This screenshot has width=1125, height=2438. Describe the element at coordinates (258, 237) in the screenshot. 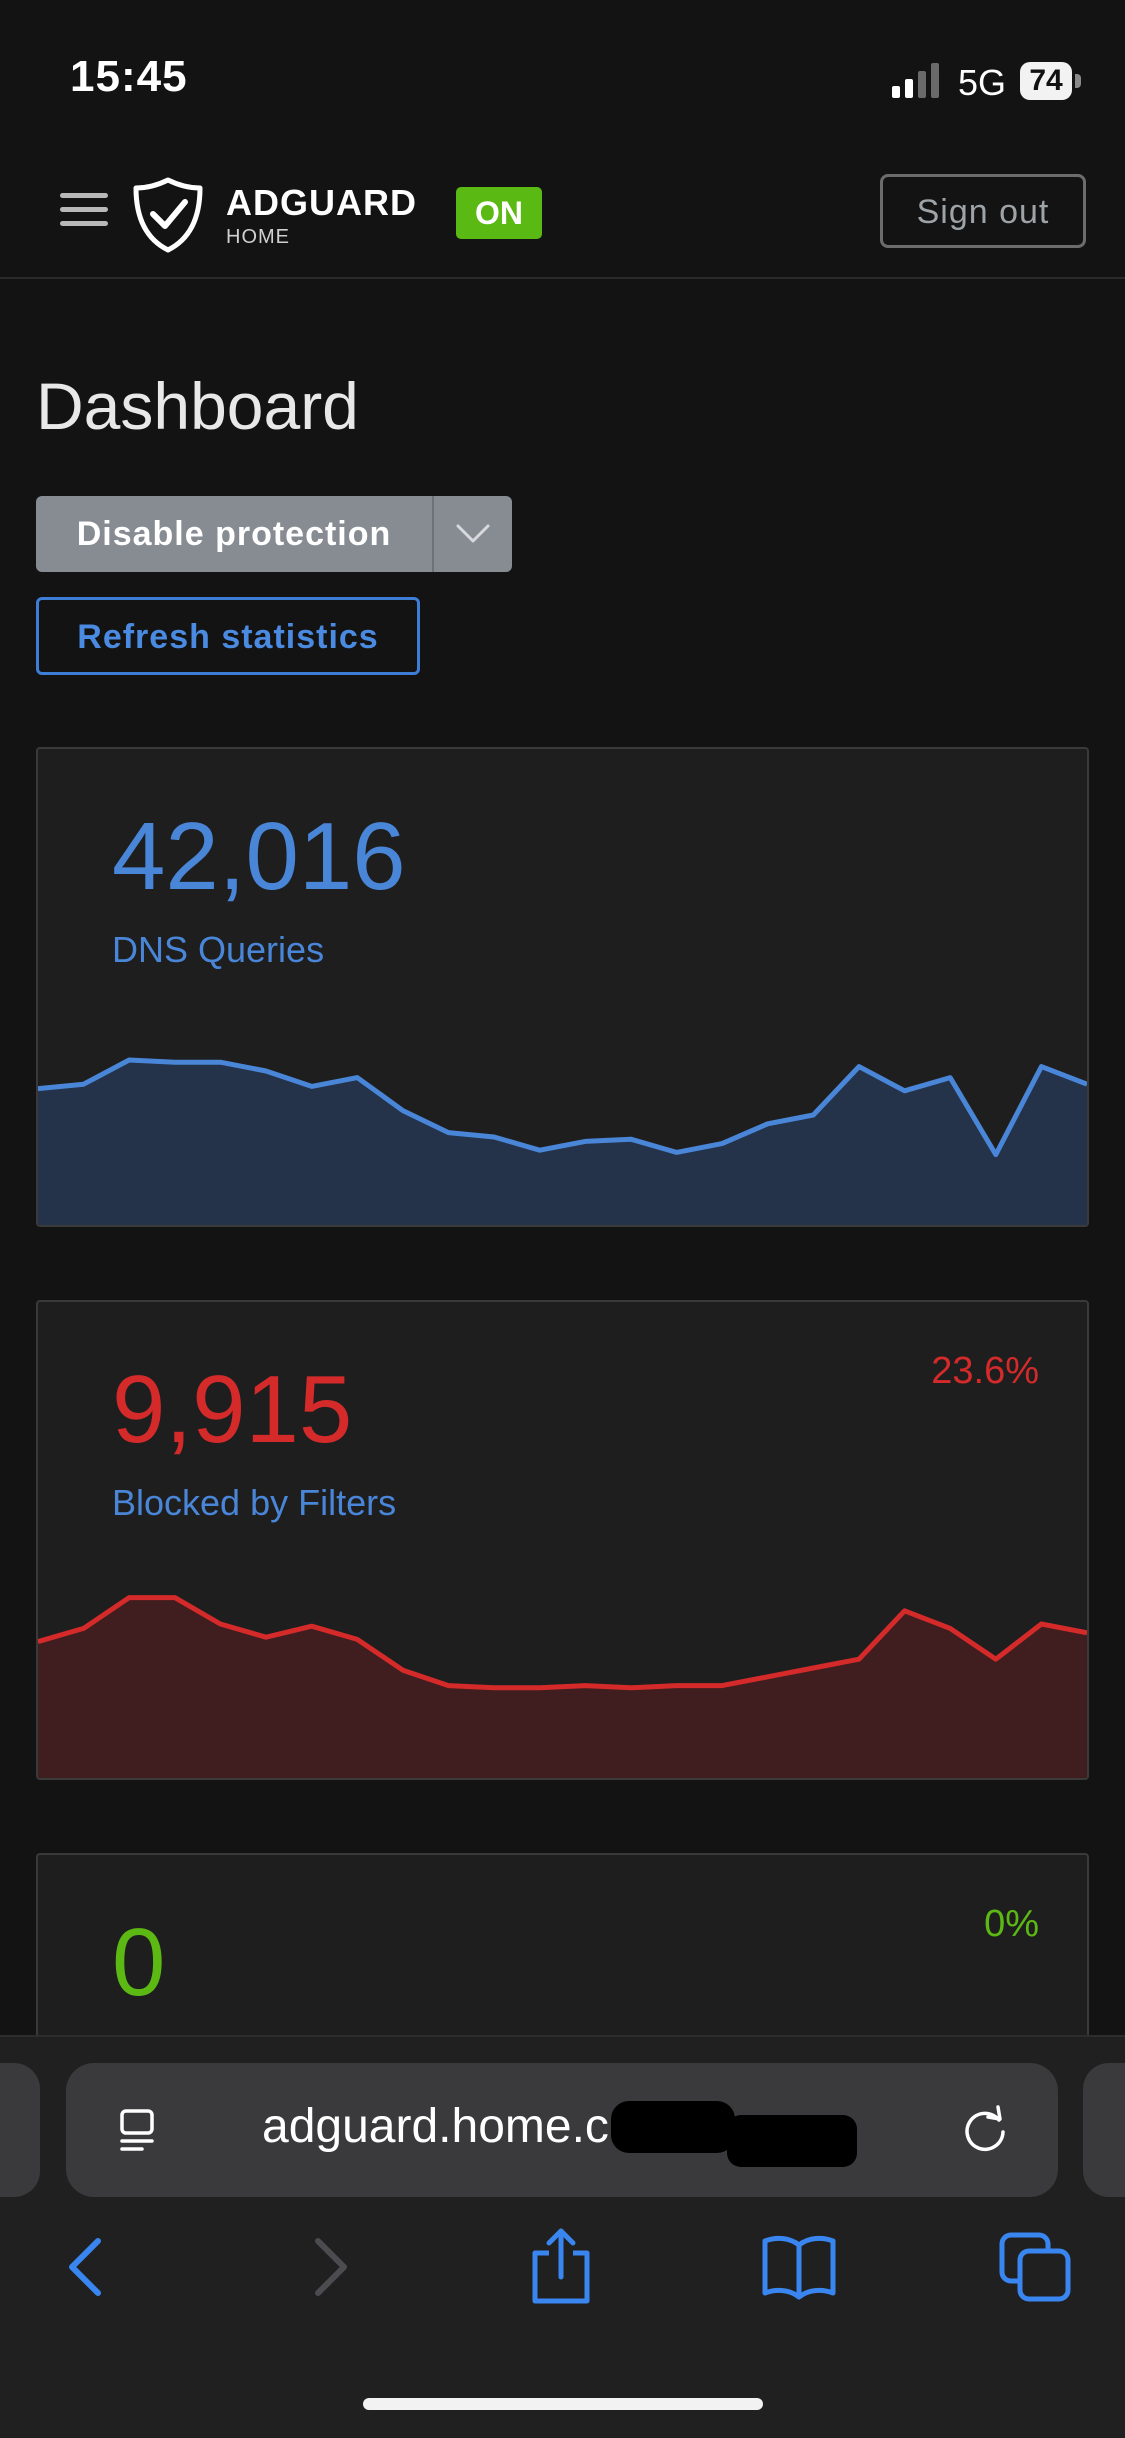

I see `brand-subtitle: HOME` at that location.